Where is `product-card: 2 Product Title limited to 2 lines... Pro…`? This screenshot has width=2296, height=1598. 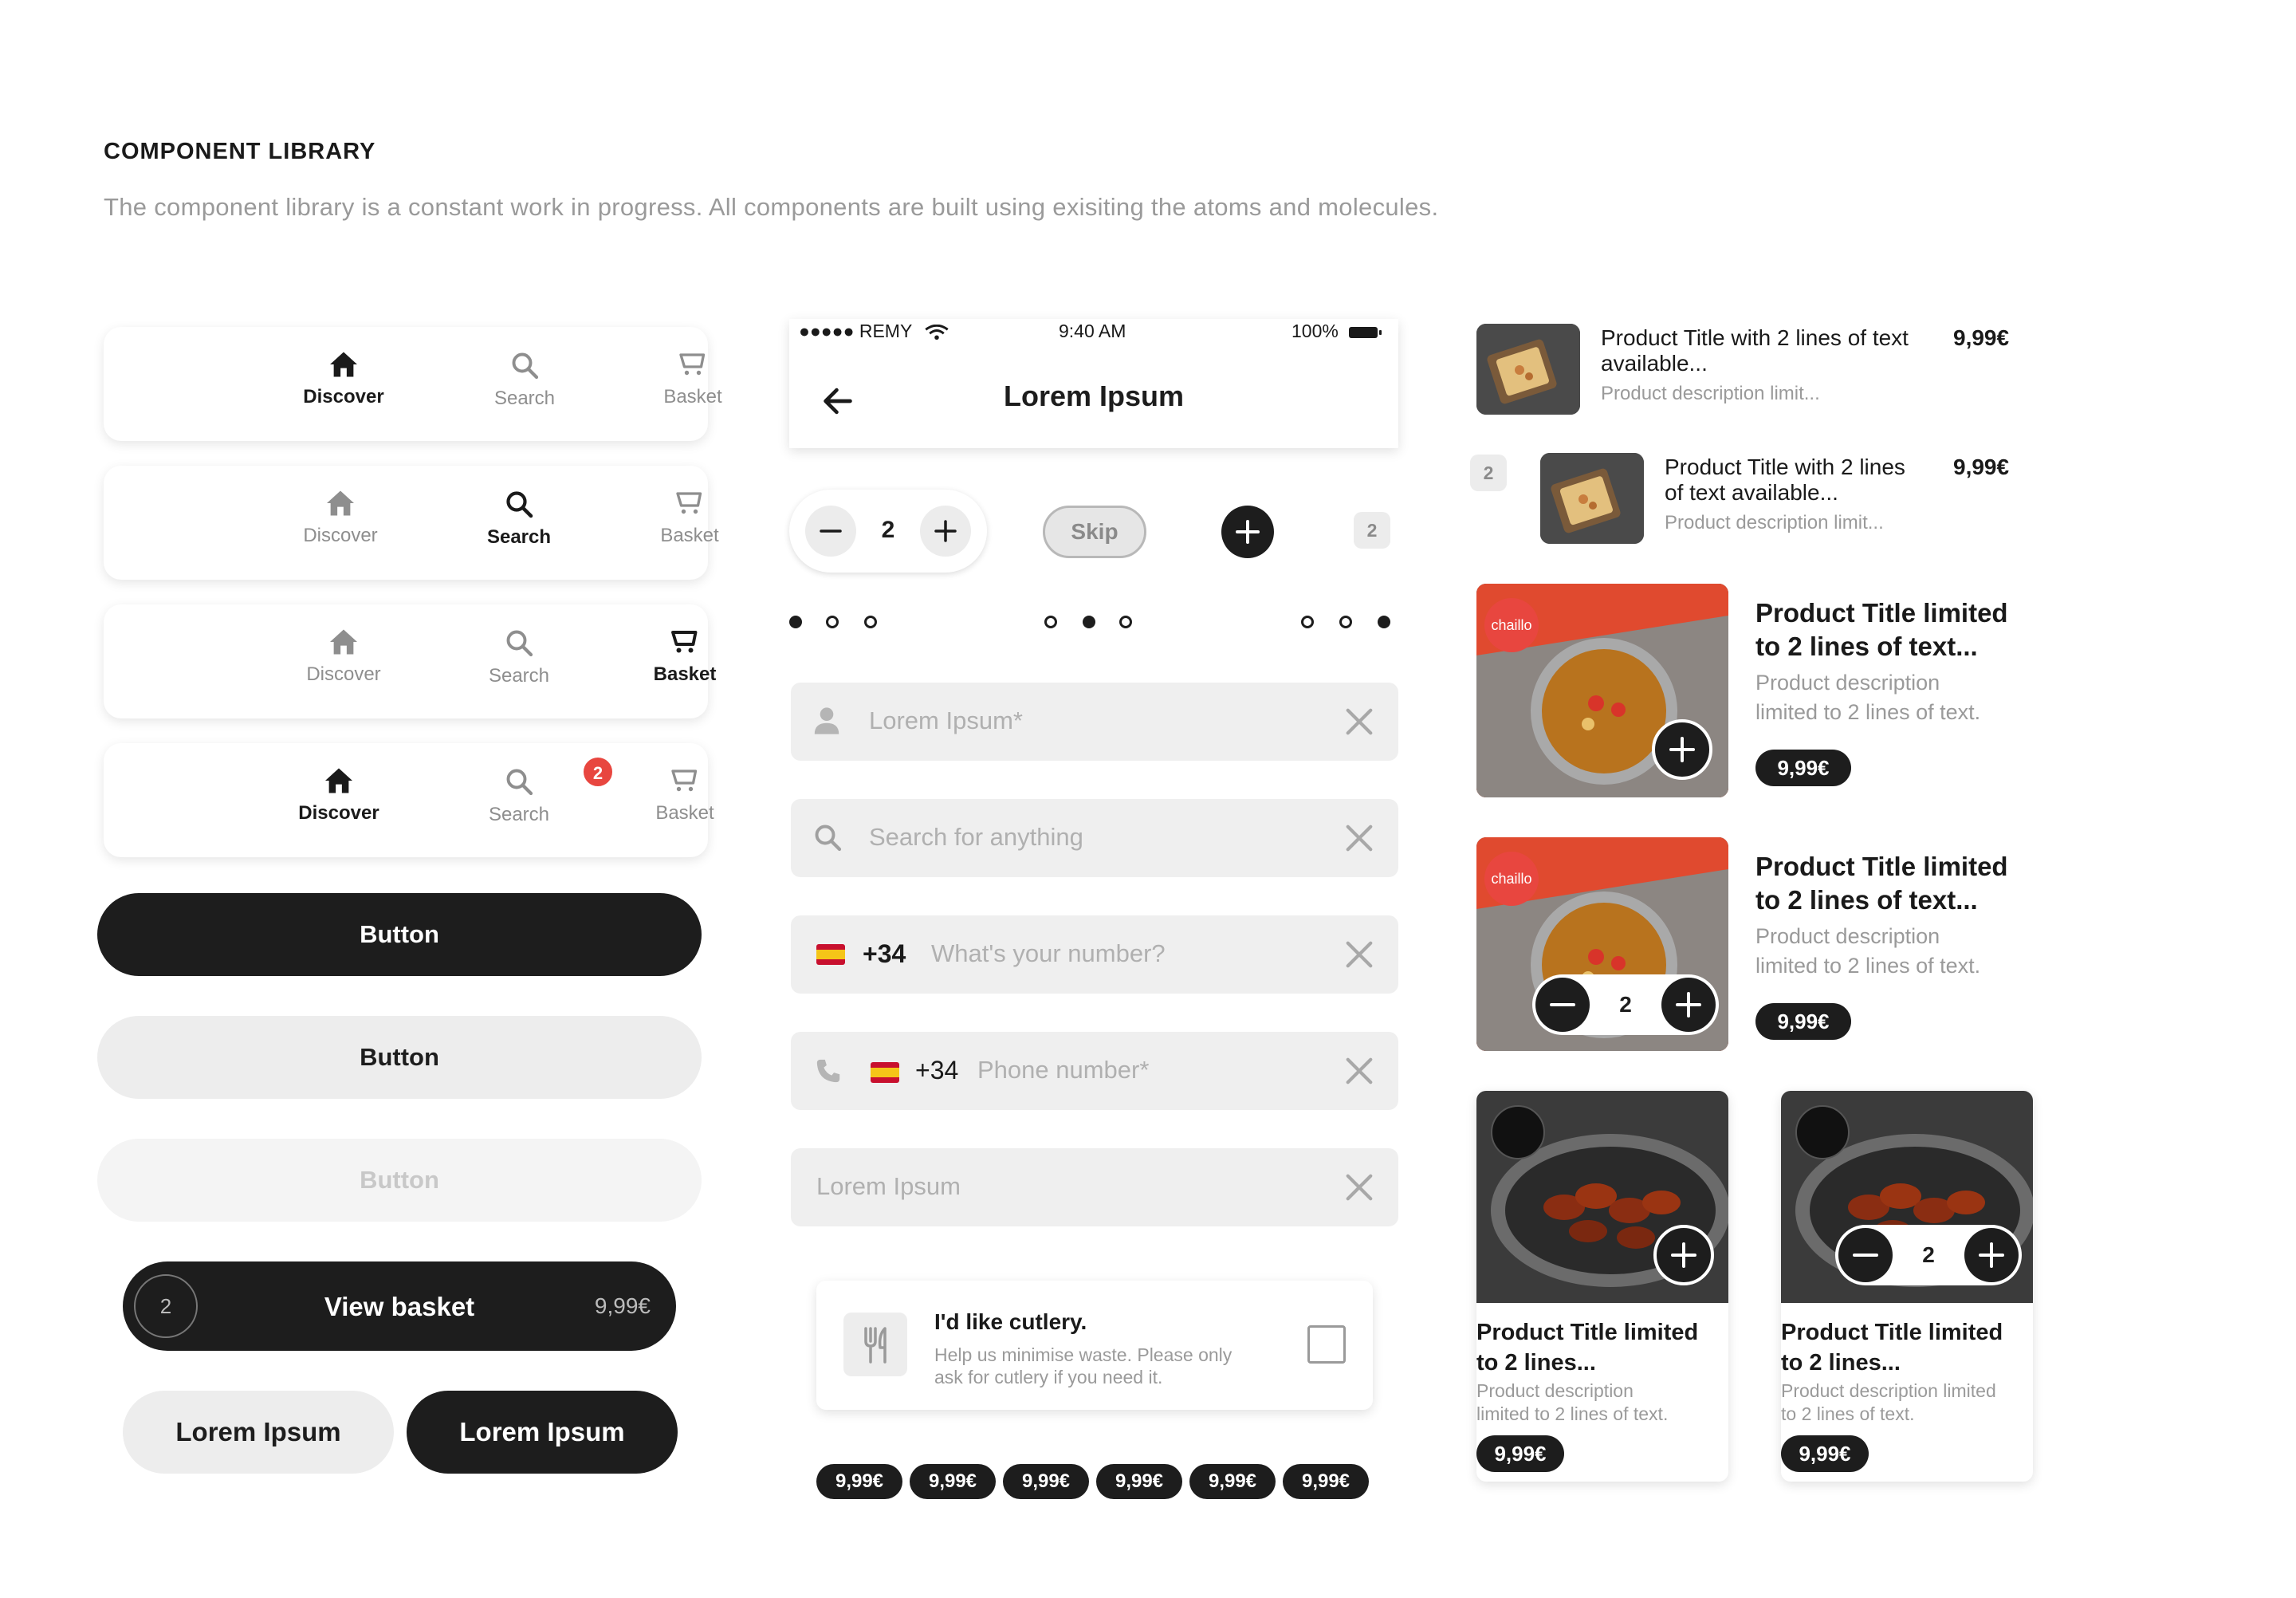
product-card: 2 Product Title limited to 2 lines... Pro… is located at coordinates (1907, 1286).